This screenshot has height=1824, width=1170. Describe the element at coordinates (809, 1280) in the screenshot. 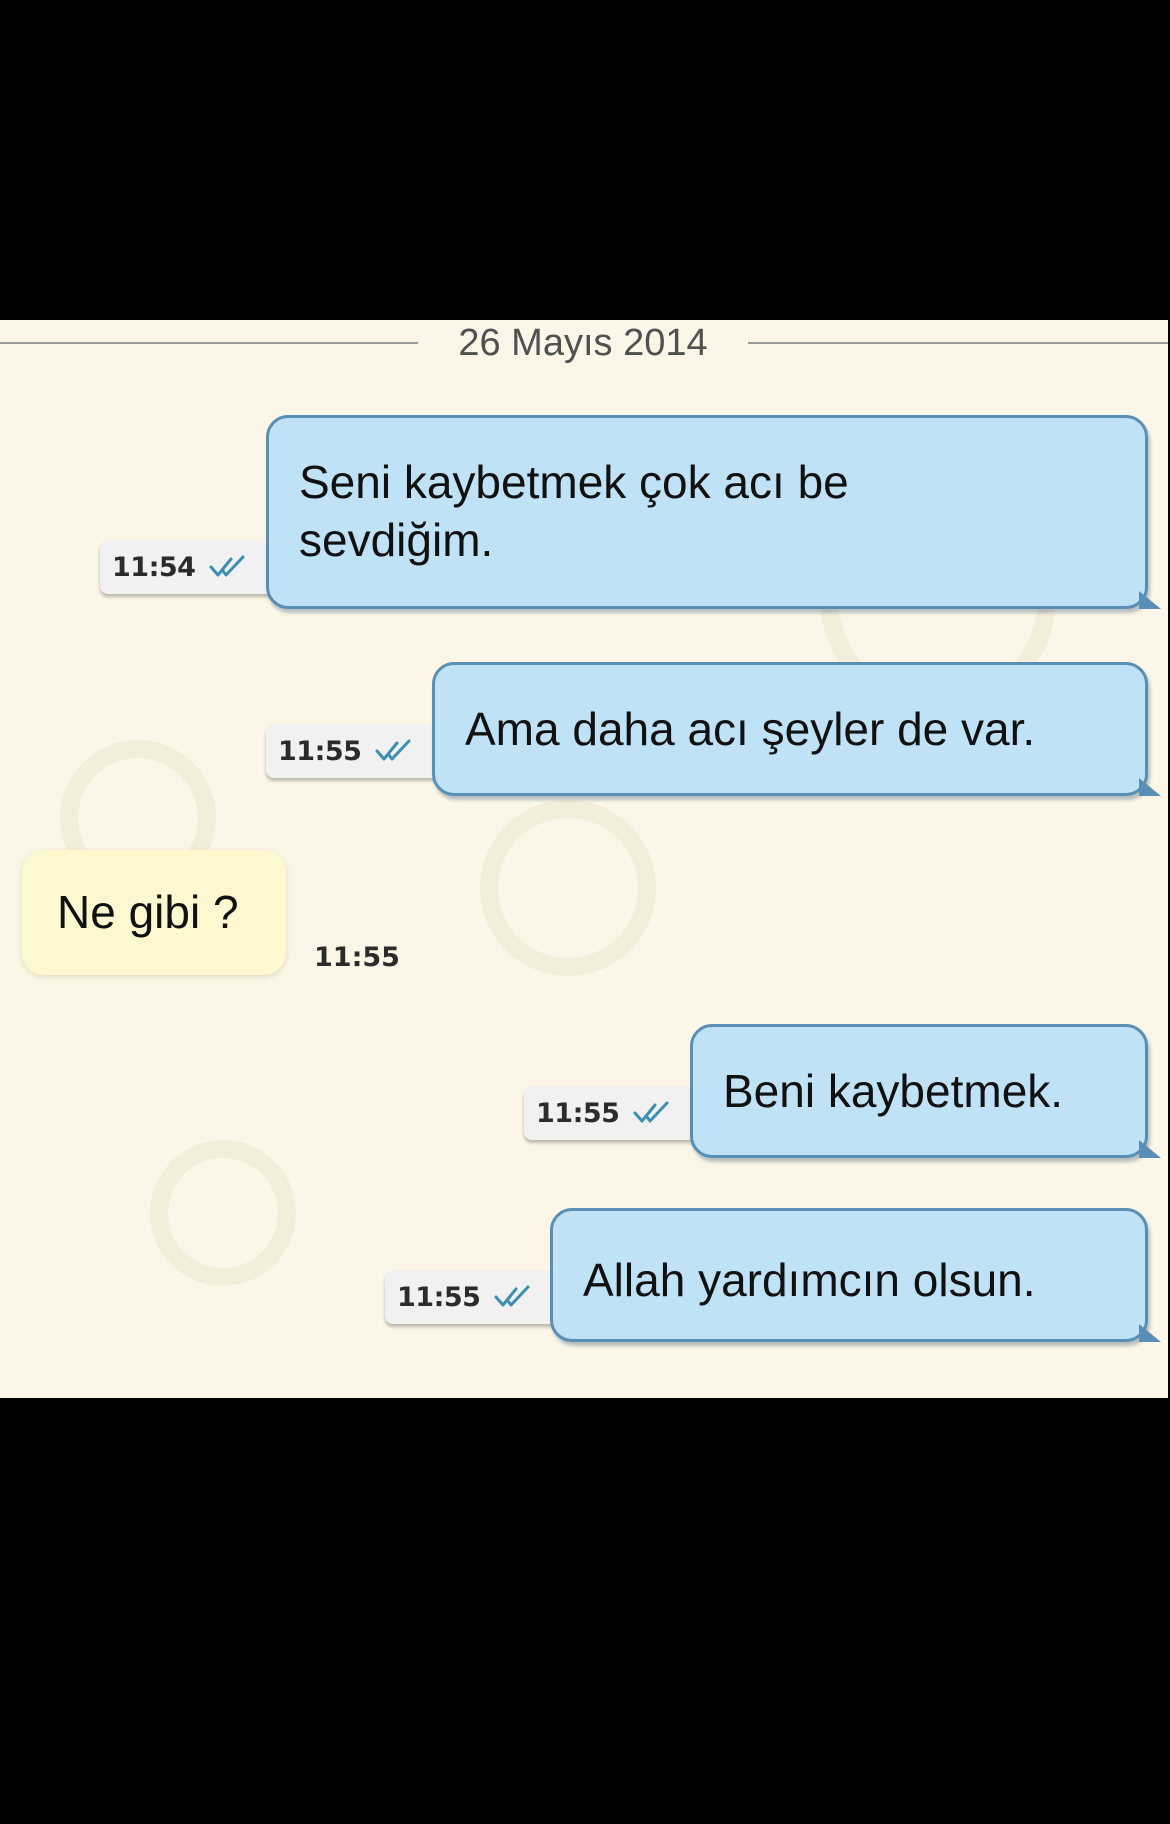

I see `message-text: Allah yardımcın olsun.` at that location.